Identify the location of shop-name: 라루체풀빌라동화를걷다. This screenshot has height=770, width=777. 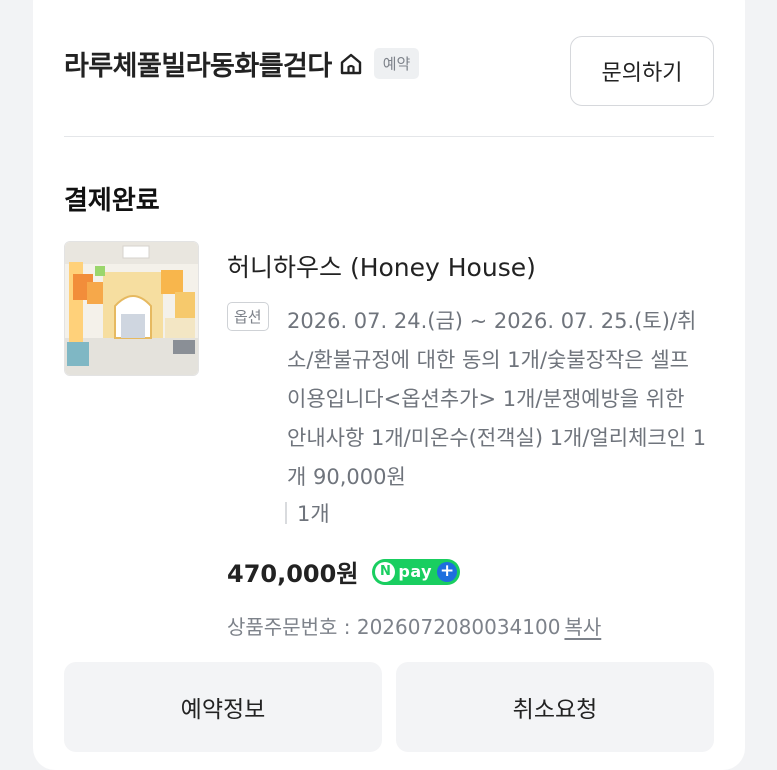
(198, 63).